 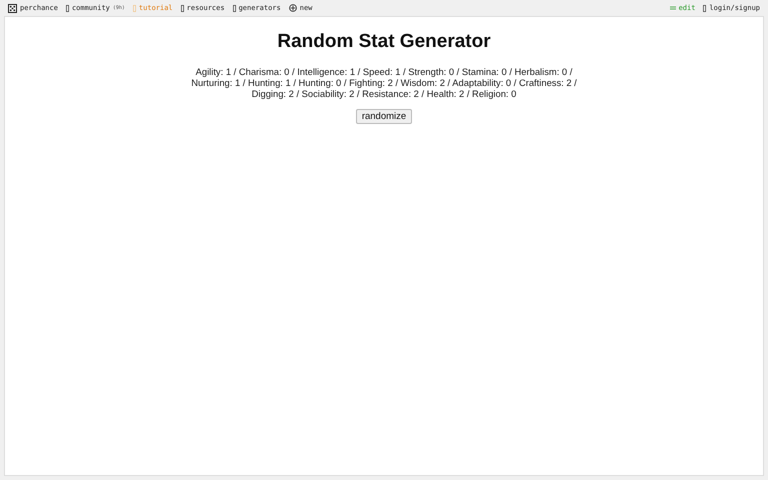 What do you see at coordinates (12, 8) in the screenshot?
I see `die-icon` at bounding box center [12, 8].